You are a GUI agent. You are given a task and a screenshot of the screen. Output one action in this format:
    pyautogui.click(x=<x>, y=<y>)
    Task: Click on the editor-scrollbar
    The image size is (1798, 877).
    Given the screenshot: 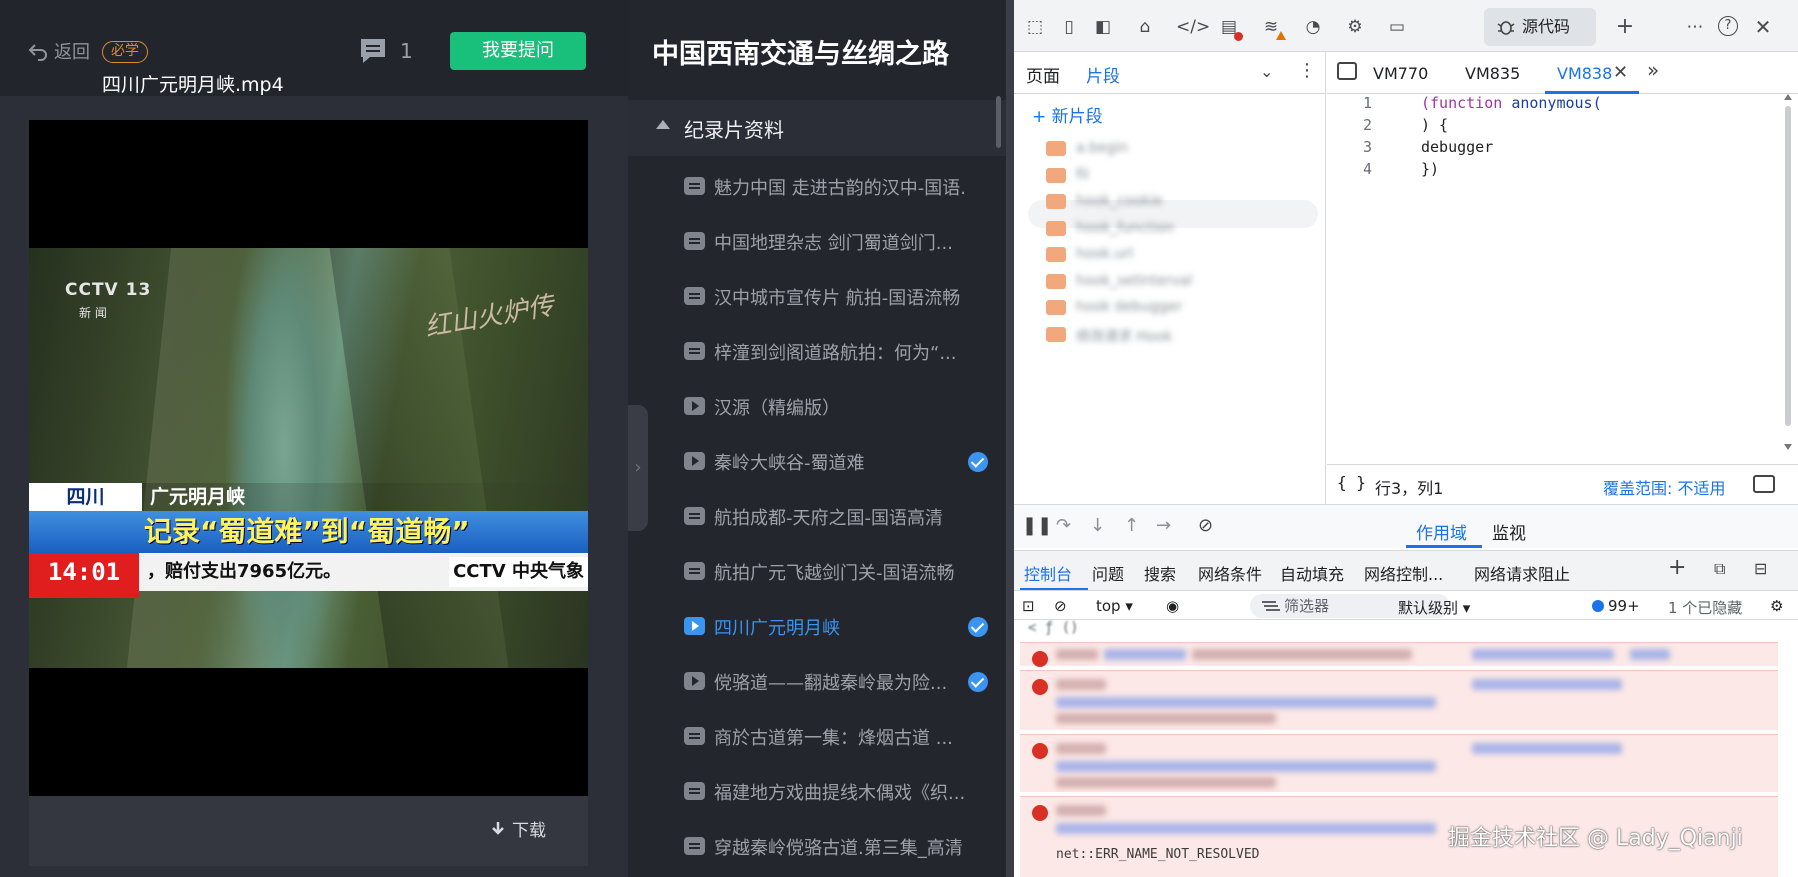 What is the action you would take?
    pyautogui.click(x=1788, y=274)
    